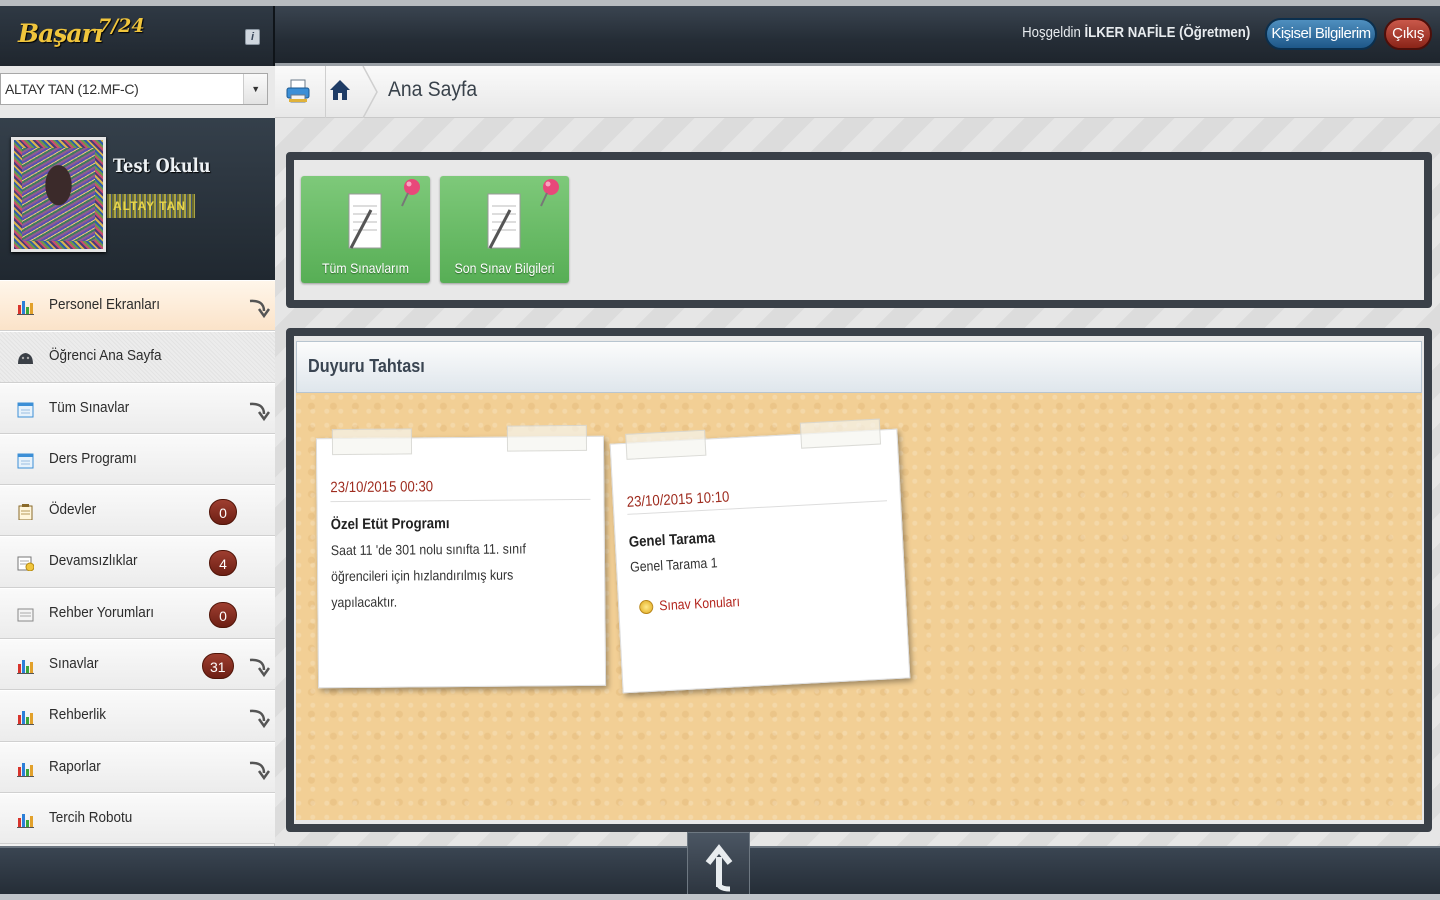  What do you see at coordinates (121, 26) in the screenshot?
I see `logo-superscript: 7/24` at bounding box center [121, 26].